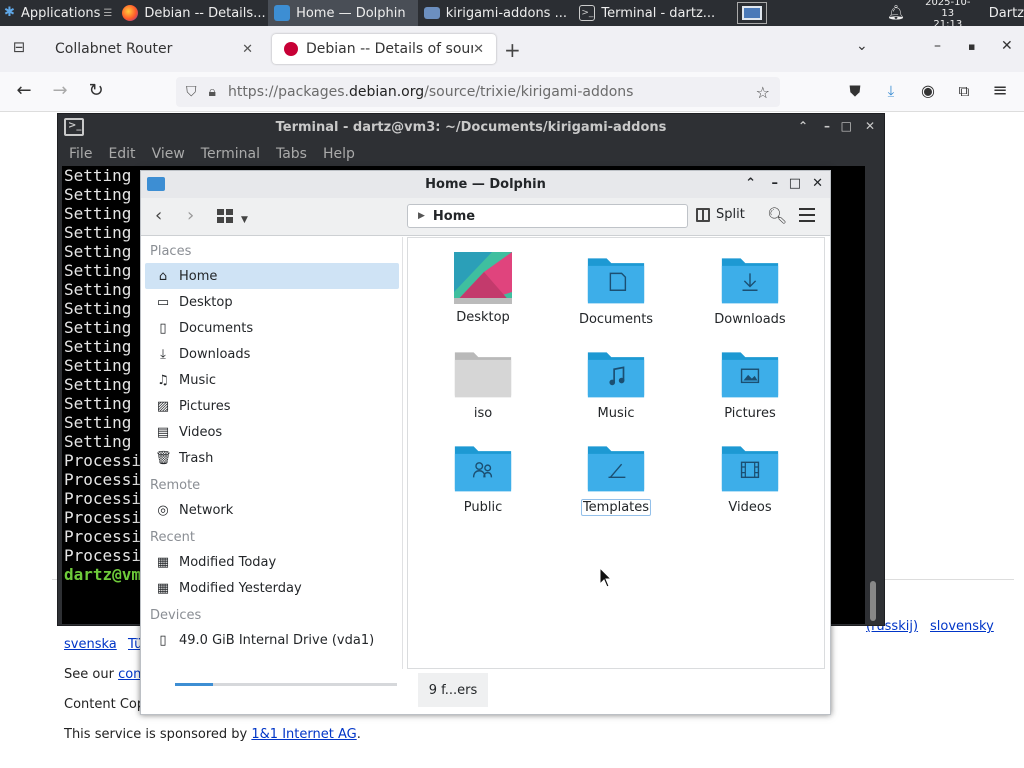 This screenshot has width=1024, height=768. Describe the element at coordinates (60, 92) in the screenshot. I see `forward-icon: →` at that location.